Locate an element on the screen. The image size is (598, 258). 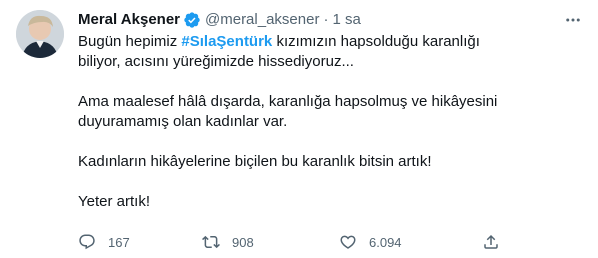
retweet-button: 908 is located at coordinates (228, 242).